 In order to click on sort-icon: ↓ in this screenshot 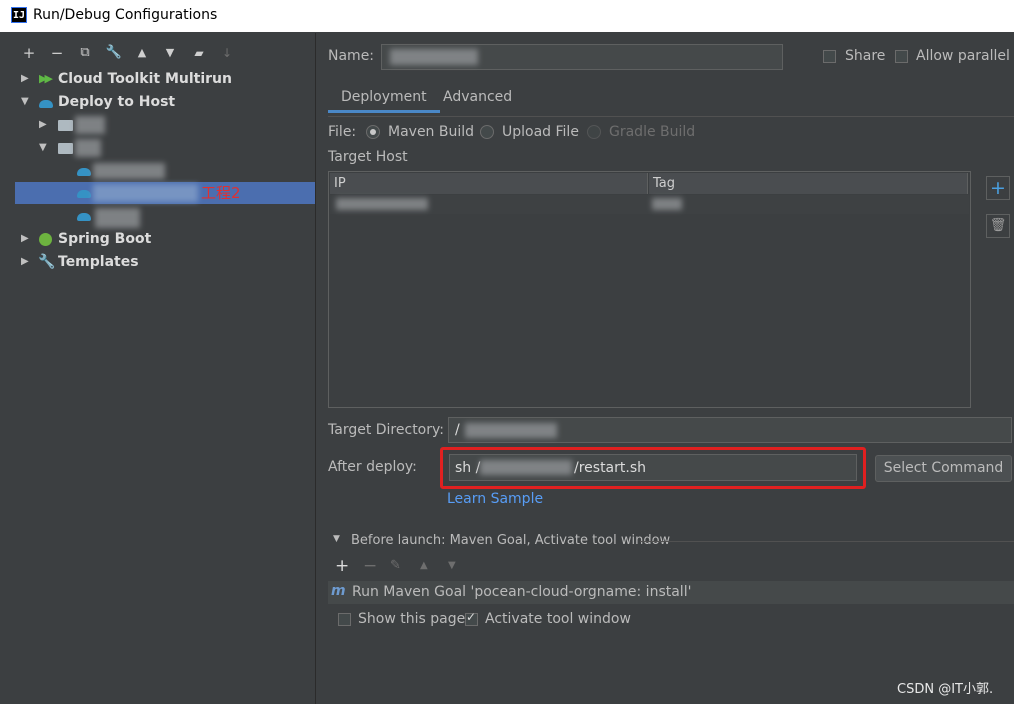, I will do `click(227, 53)`.